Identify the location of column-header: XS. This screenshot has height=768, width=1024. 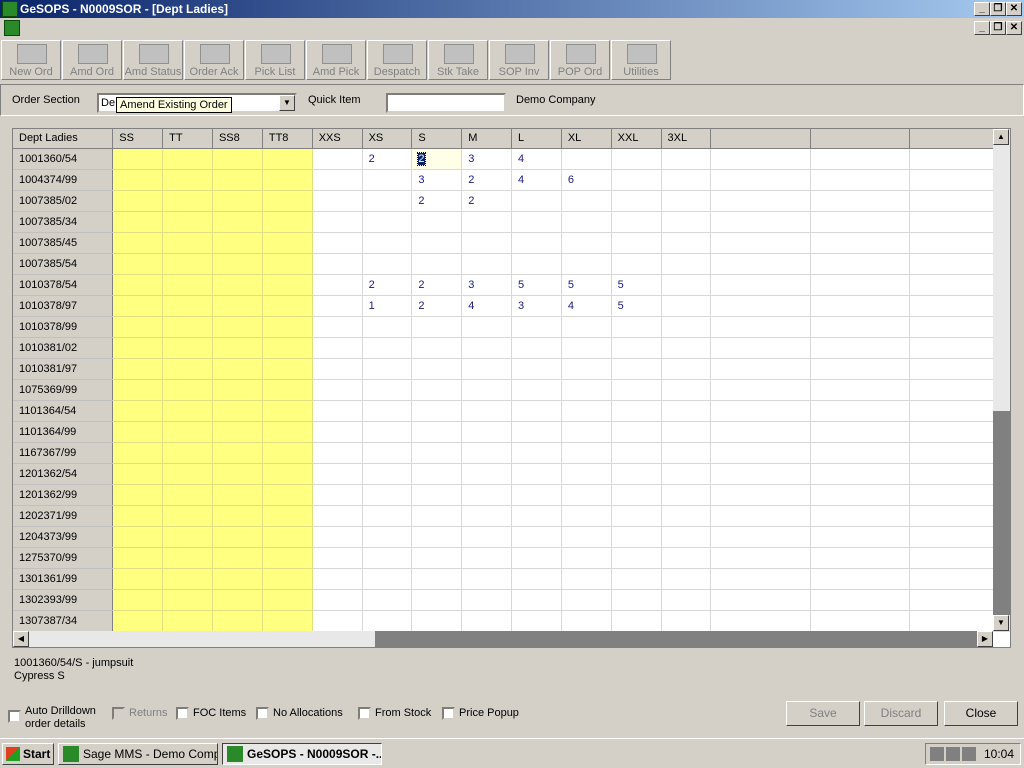
(387, 139).